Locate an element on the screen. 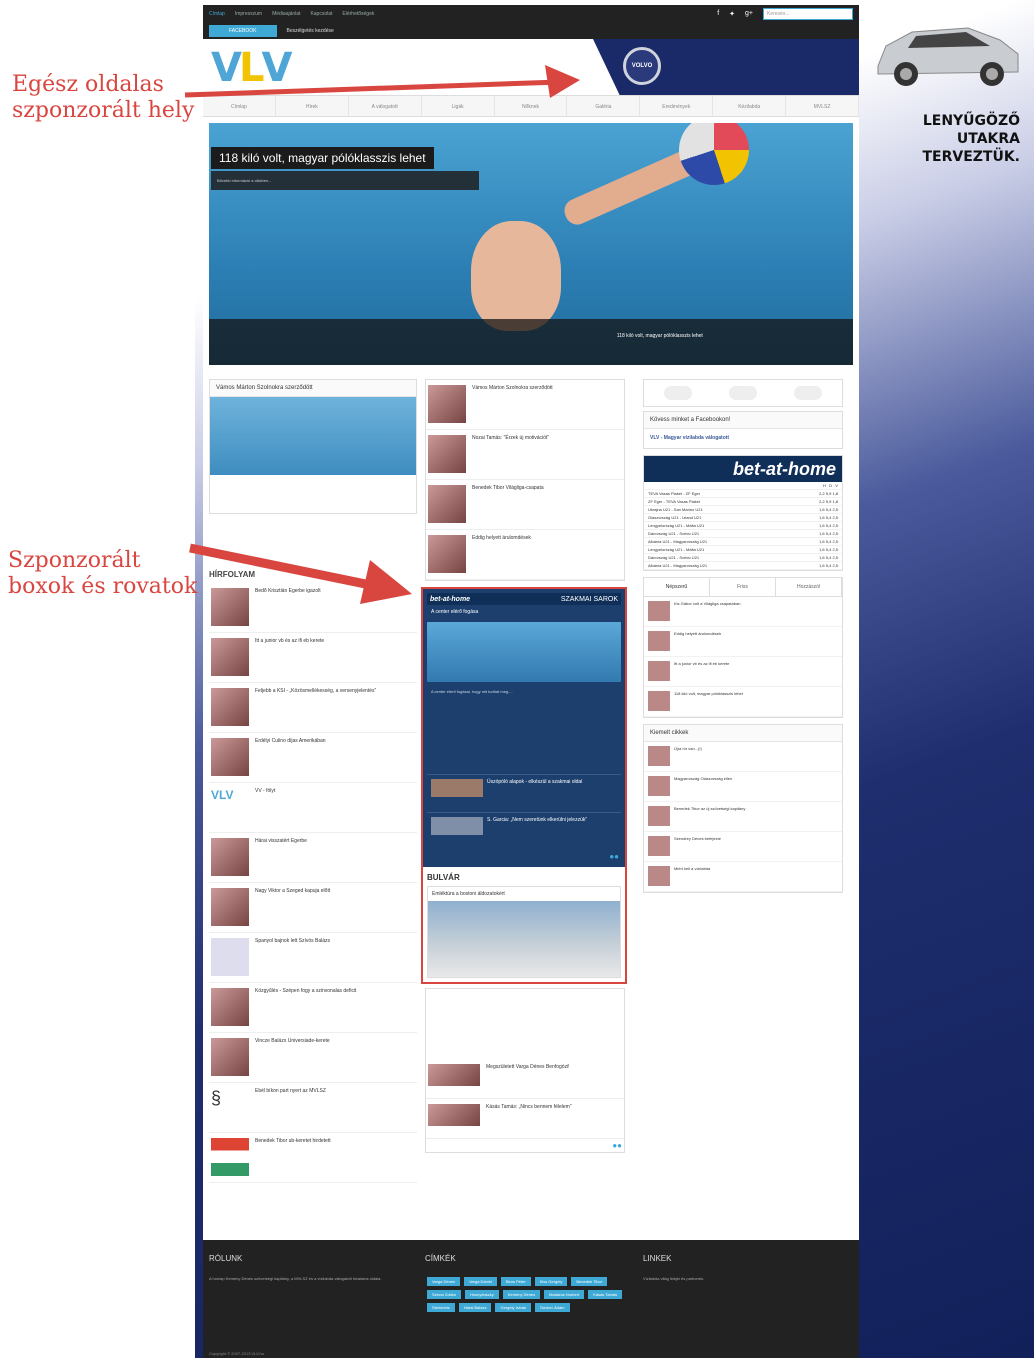  tag-link: Steinmetz is located at coordinates (441, 1307).